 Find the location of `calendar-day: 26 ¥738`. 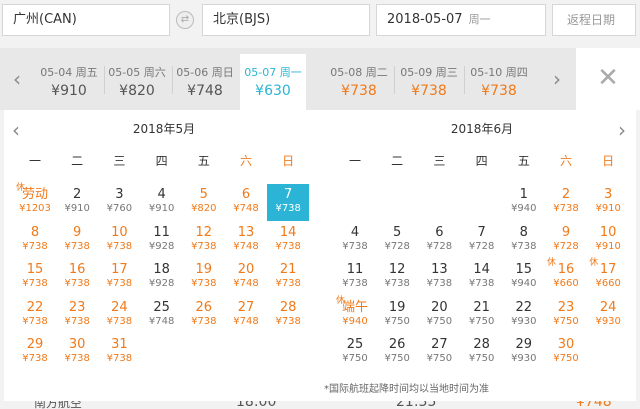

calendar-day: 26 ¥738 is located at coordinates (204, 315).